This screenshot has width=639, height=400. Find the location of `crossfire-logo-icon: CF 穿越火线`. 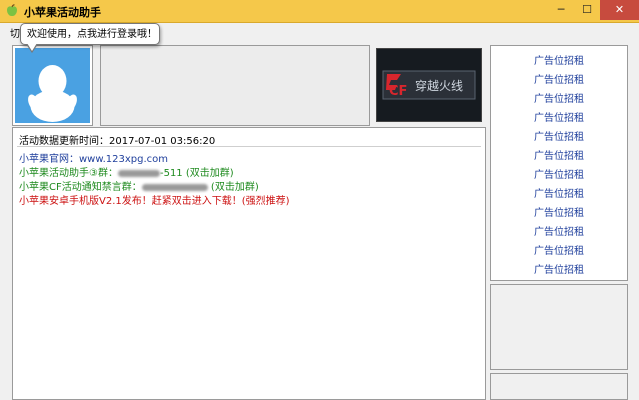

crossfire-logo-icon: CF 穿越火线 is located at coordinates (429, 85).